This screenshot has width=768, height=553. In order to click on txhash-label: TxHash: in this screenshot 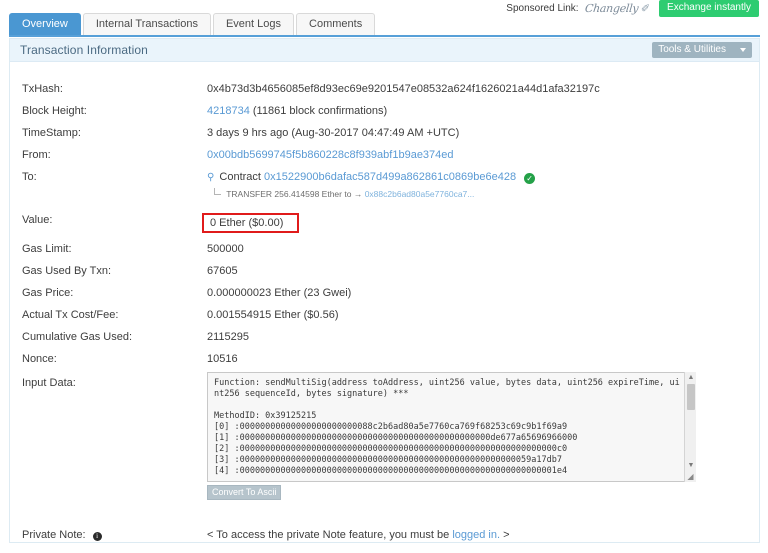, I will do `click(42, 89)`.